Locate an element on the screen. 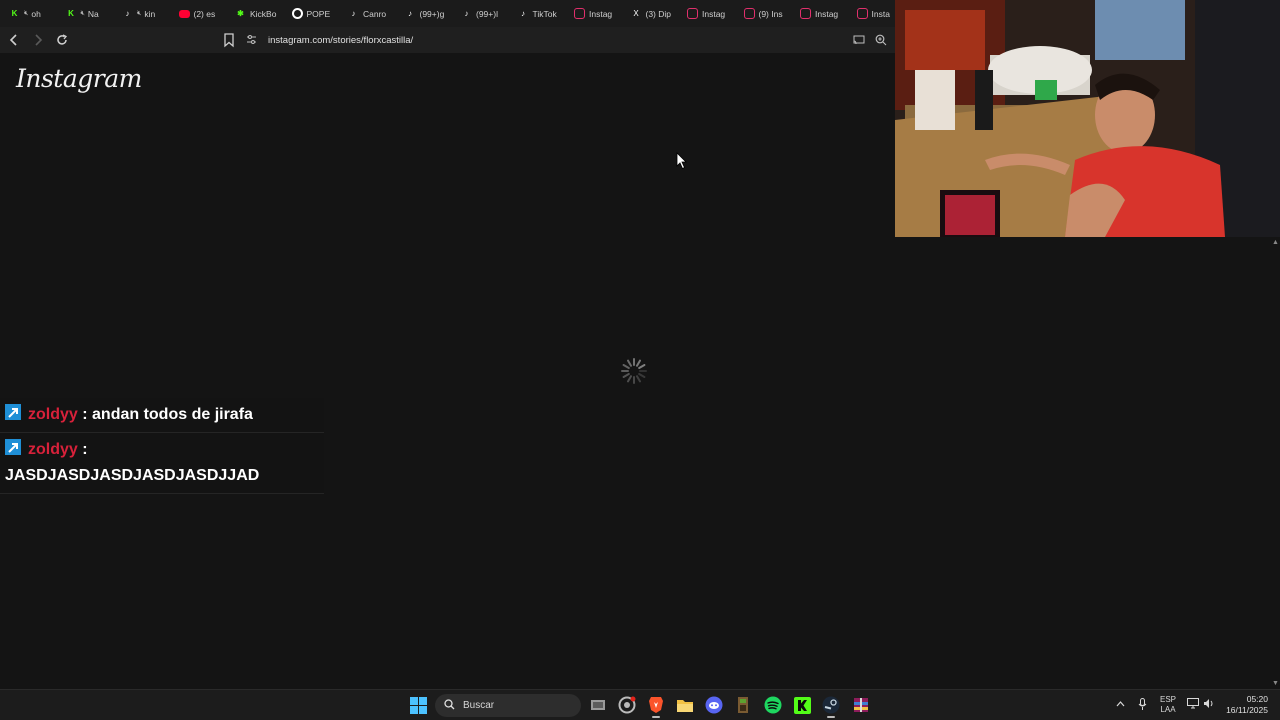 The width and height of the screenshot is (1280, 720). browser-tab: ♪ Canro is located at coordinates (371, 13).